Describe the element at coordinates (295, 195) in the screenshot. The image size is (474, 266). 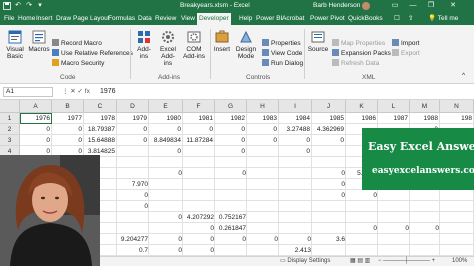
I see `cell-i8` at that location.